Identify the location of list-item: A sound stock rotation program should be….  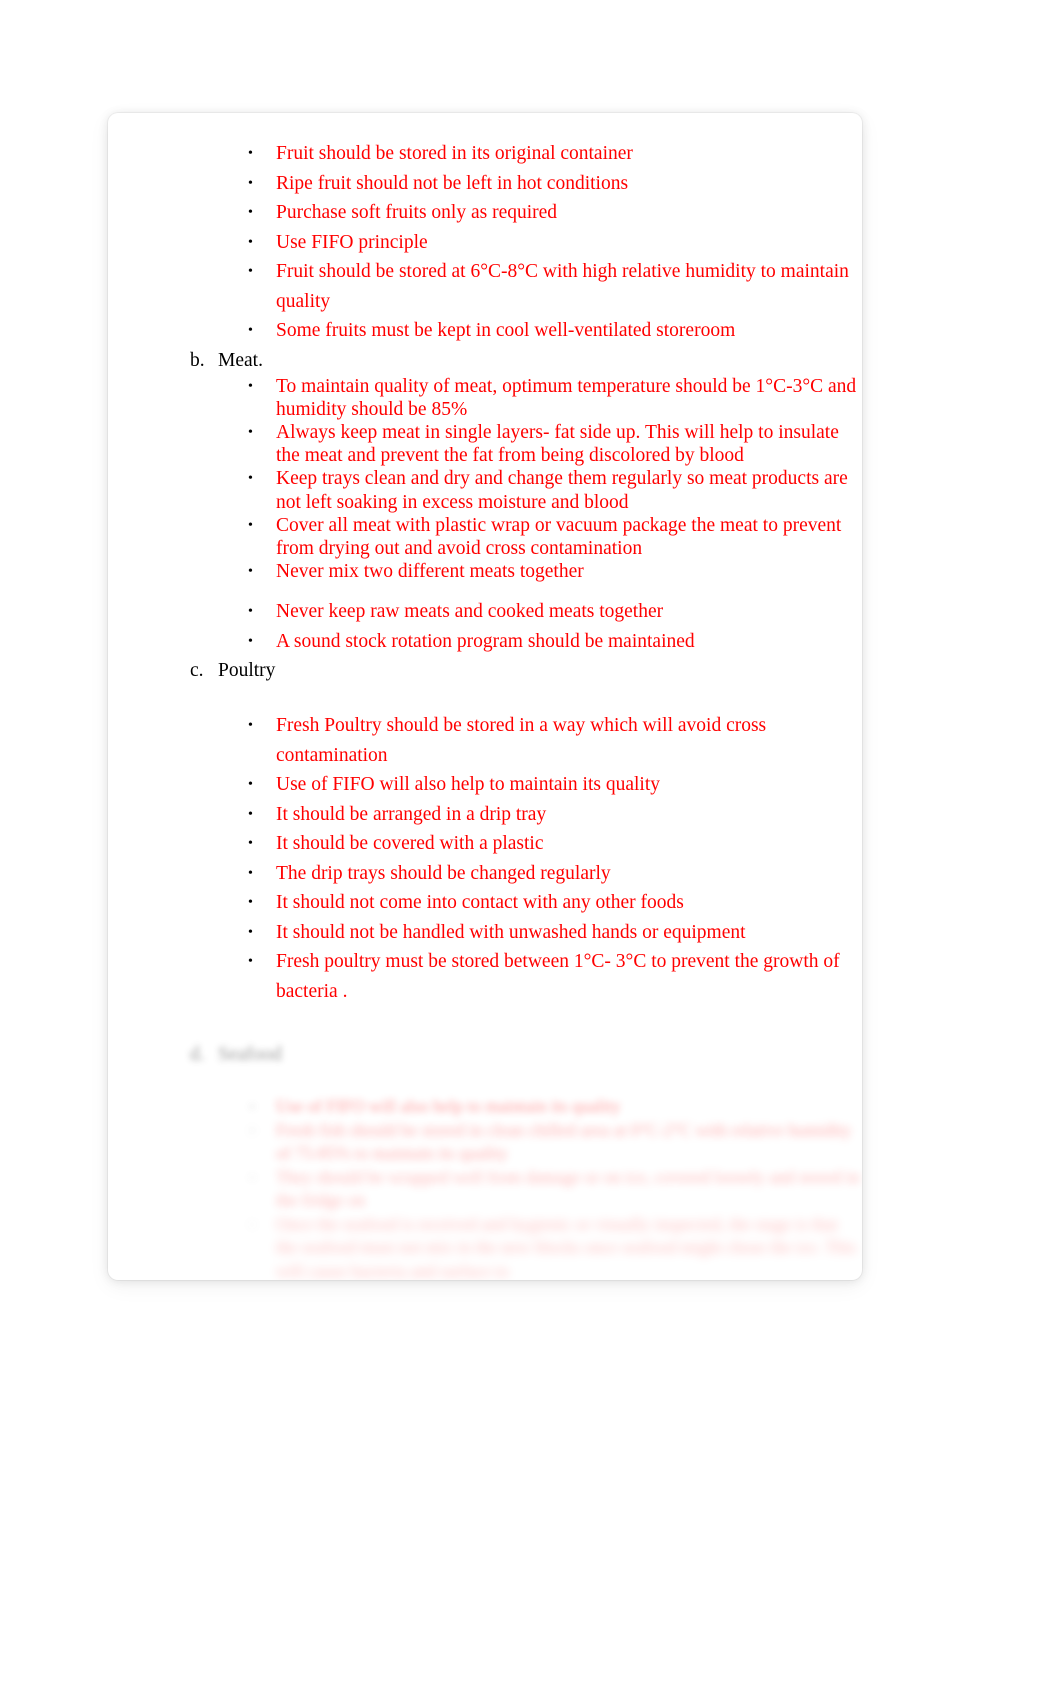
(485, 642).